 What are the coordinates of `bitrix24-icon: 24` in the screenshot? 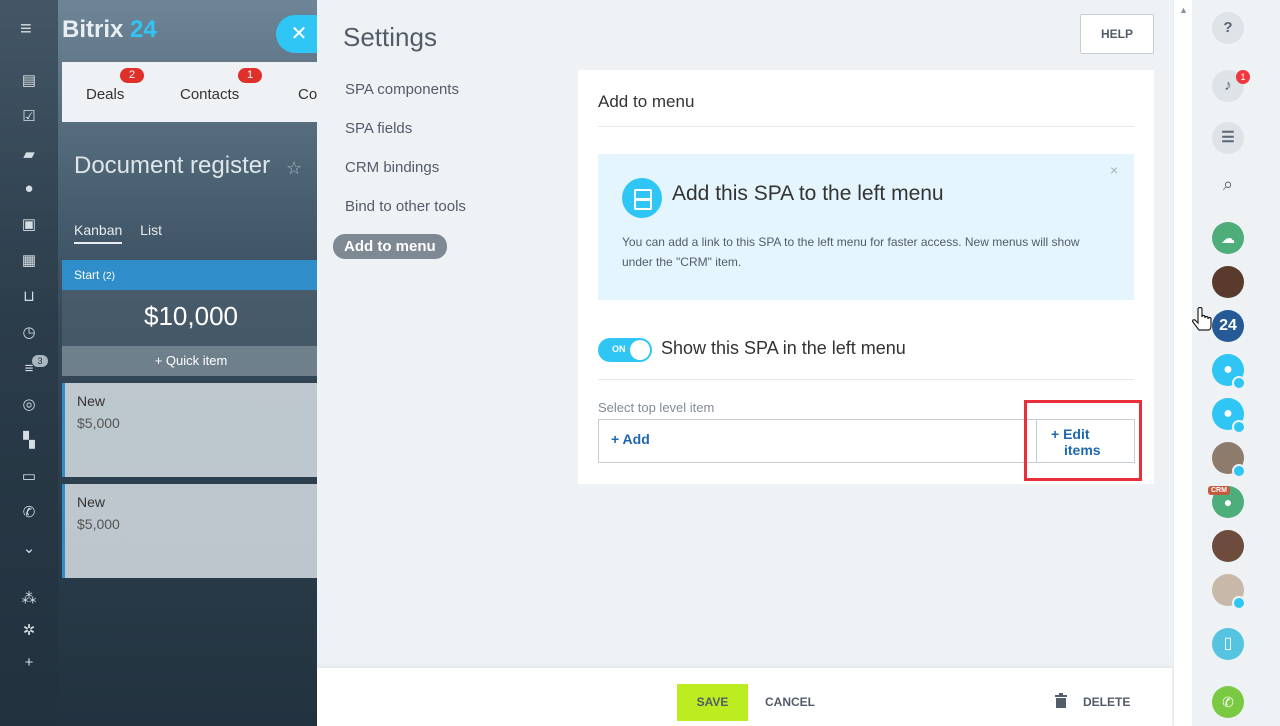 It's located at (1228, 326).